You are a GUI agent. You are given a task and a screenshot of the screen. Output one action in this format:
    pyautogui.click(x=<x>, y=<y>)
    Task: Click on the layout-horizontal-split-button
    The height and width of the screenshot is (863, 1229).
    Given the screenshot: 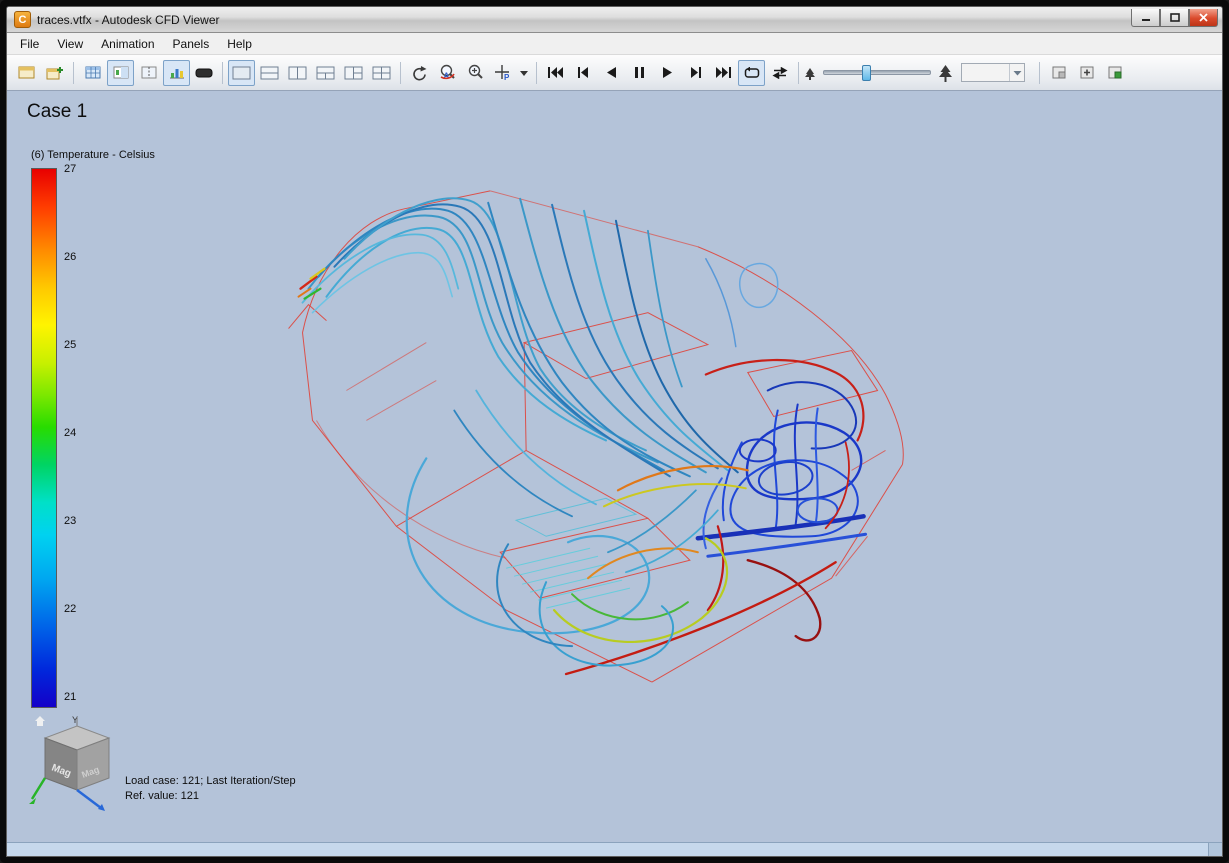 What is the action you would take?
    pyautogui.click(x=269, y=73)
    